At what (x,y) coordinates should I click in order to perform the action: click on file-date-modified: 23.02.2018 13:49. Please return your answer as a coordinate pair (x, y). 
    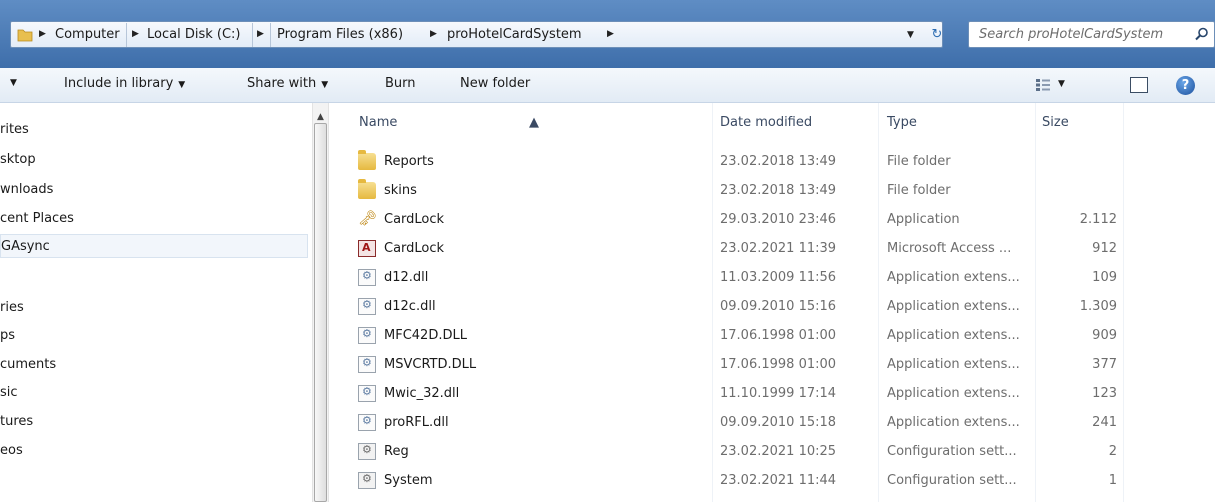
    Looking at the image, I should click on (778, 190).